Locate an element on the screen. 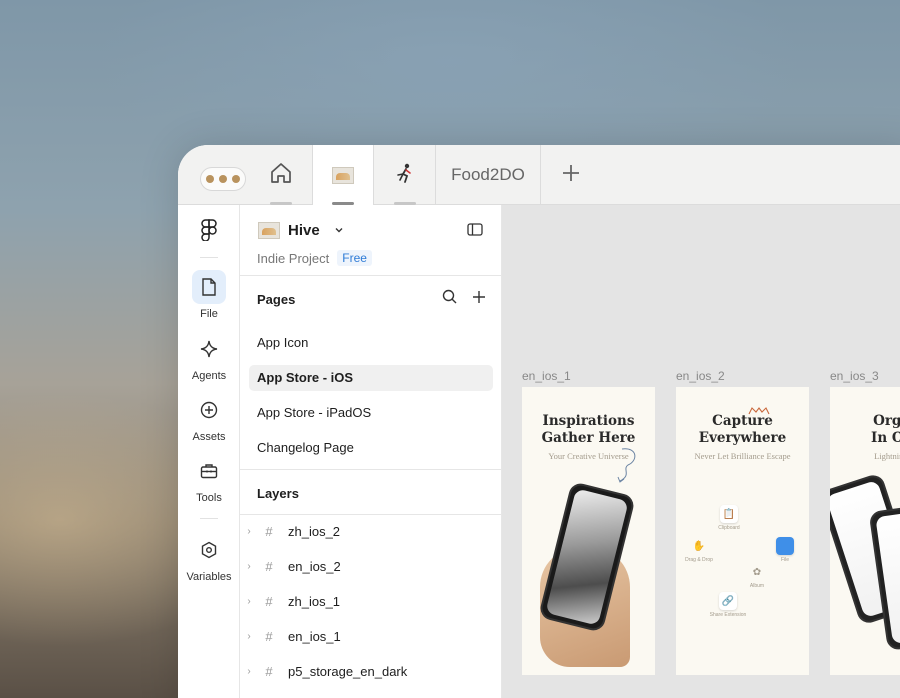 The height and width of the screenshot is (698, 900). project-name: Hive is located at coordinates (304, 230).